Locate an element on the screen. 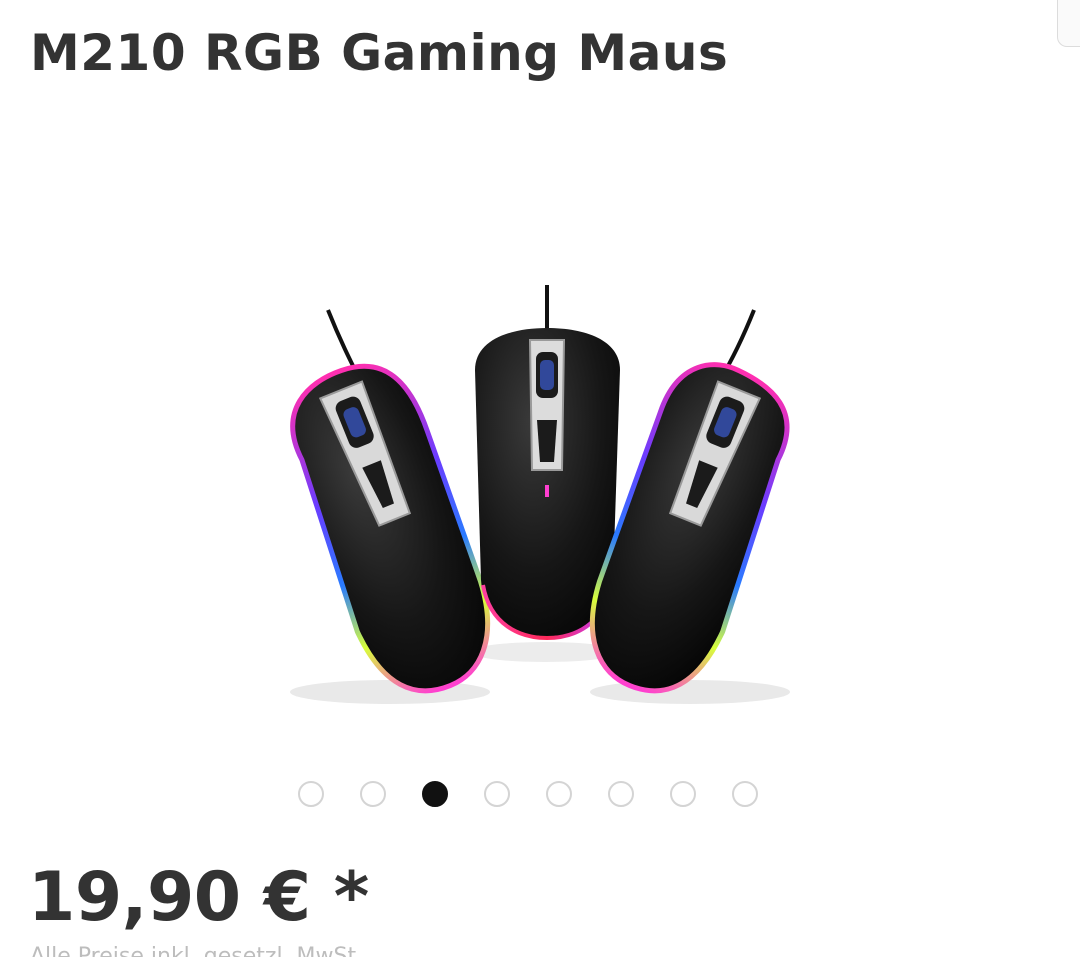  gallery-pagination is located at coordinates (528, 794).